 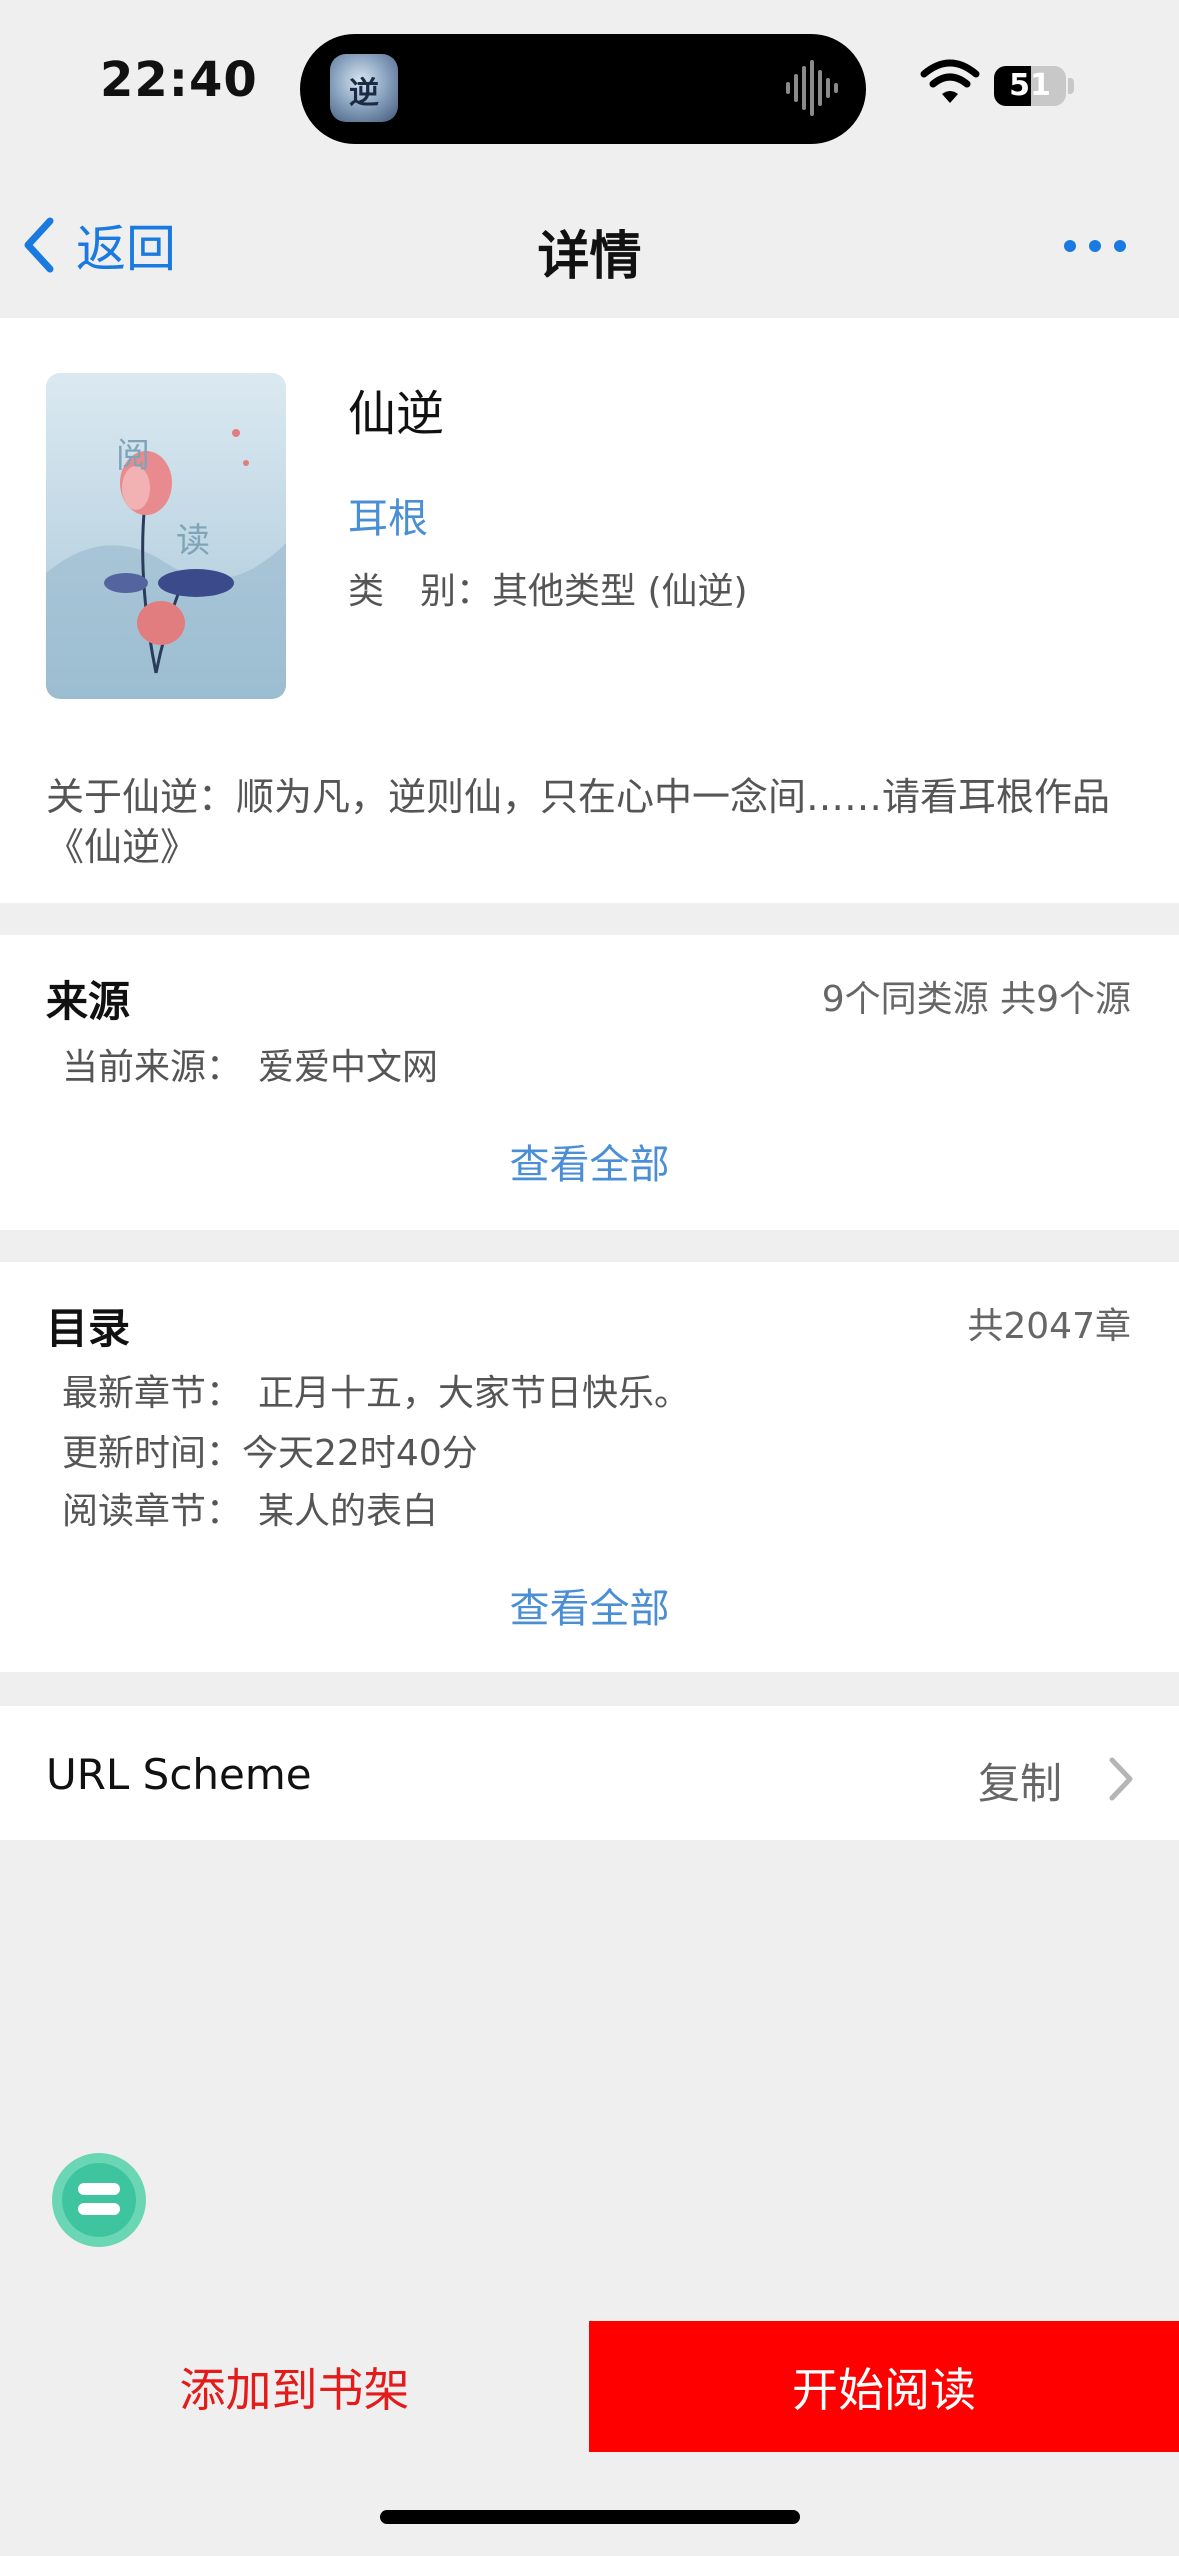 I want to click on book-author: 耳根, so click(x=388, y=515).